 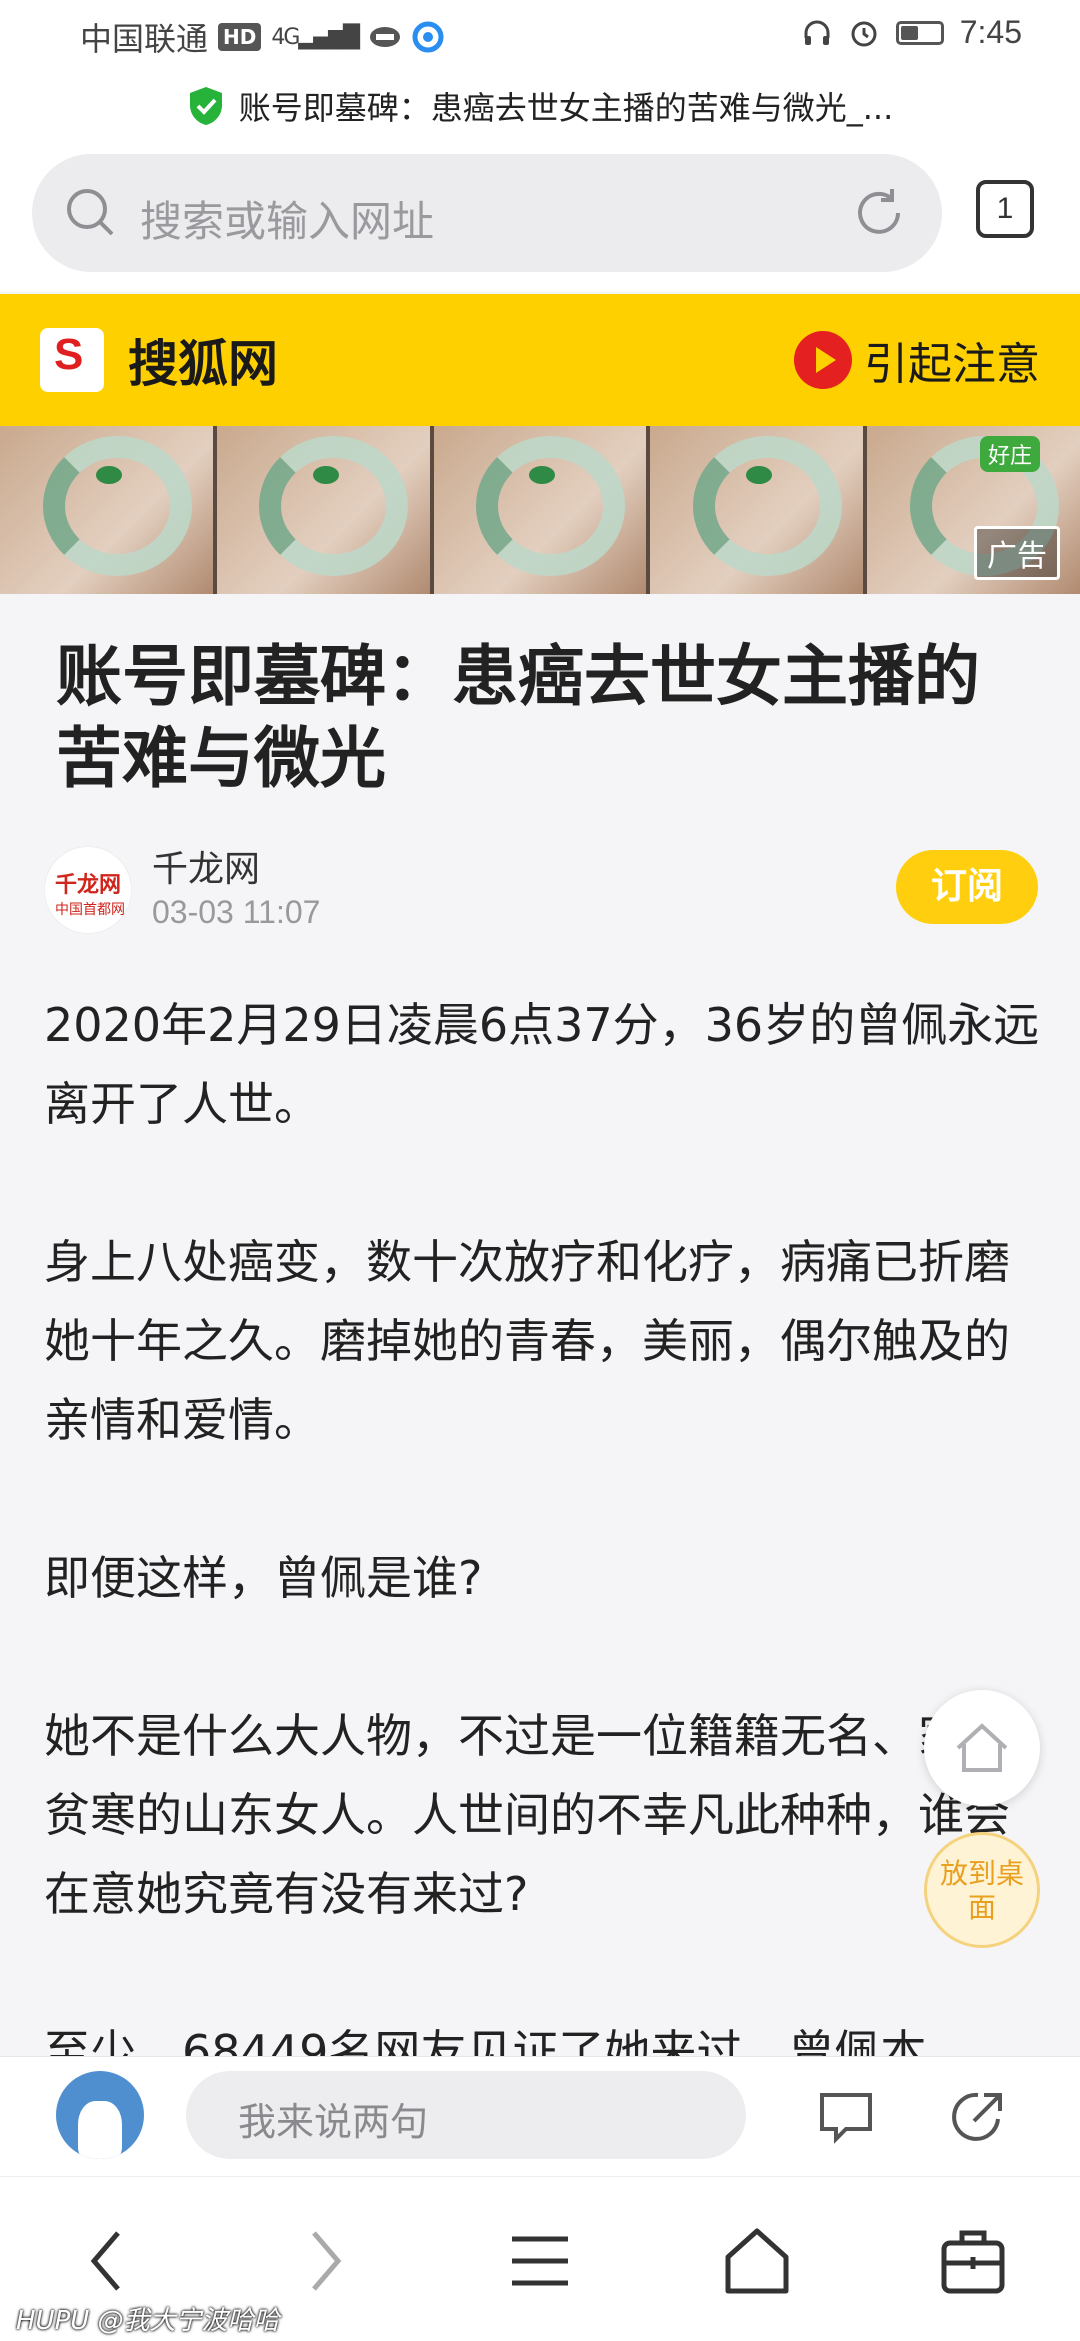 I want to click on share-icon, so click(x=979, y=2116).